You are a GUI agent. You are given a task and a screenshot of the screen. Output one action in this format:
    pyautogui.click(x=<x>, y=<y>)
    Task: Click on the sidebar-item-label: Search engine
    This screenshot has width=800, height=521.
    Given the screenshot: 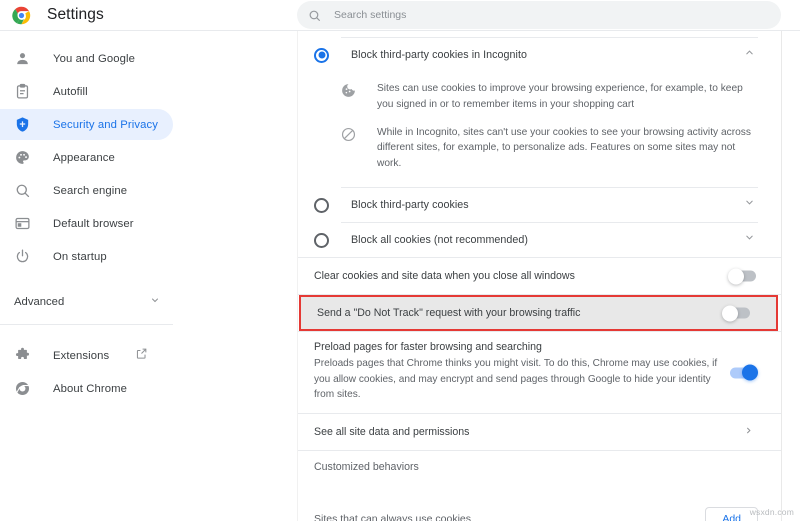 What is the action you would take?
    pyautogui.click(x=90, y=190)
    